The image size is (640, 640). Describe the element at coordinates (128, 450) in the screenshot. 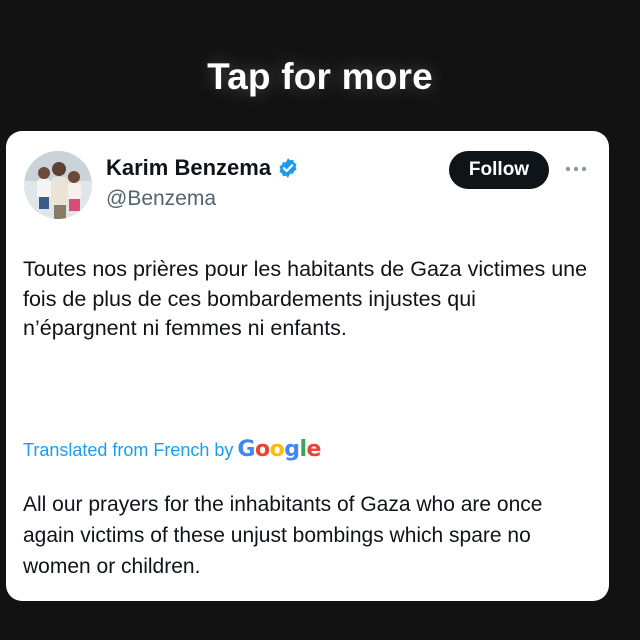

I see `translated-from-label: Translated from French by` at that location.